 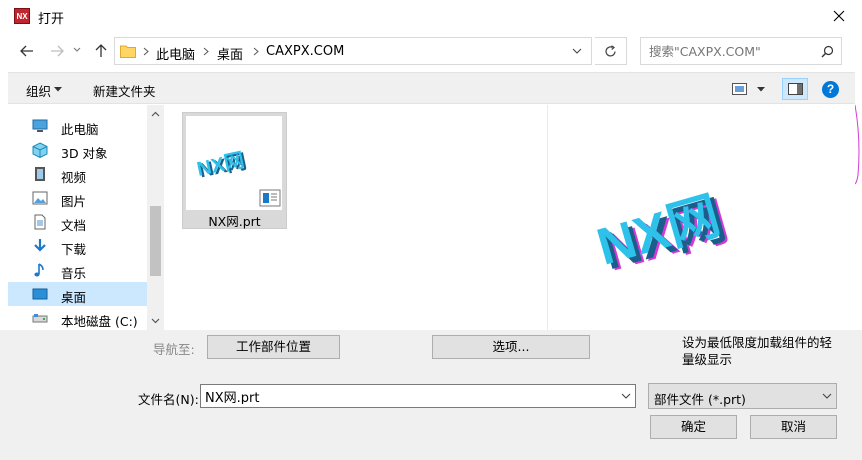 I want to click on sidebar-item-label: 音乐, so click(x=74, y=273).